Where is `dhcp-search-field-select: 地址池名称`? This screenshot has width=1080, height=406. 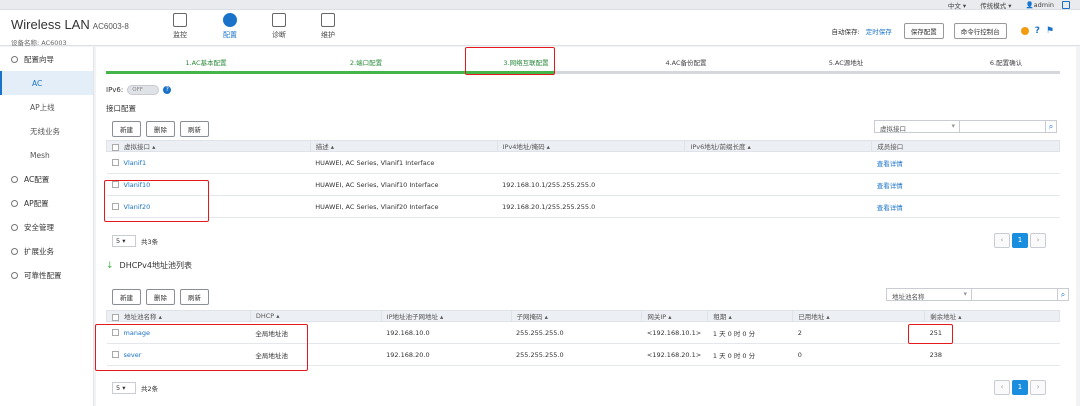 dhcp-search-field-select: 地址池名称 is located at coordinates (929, 294).